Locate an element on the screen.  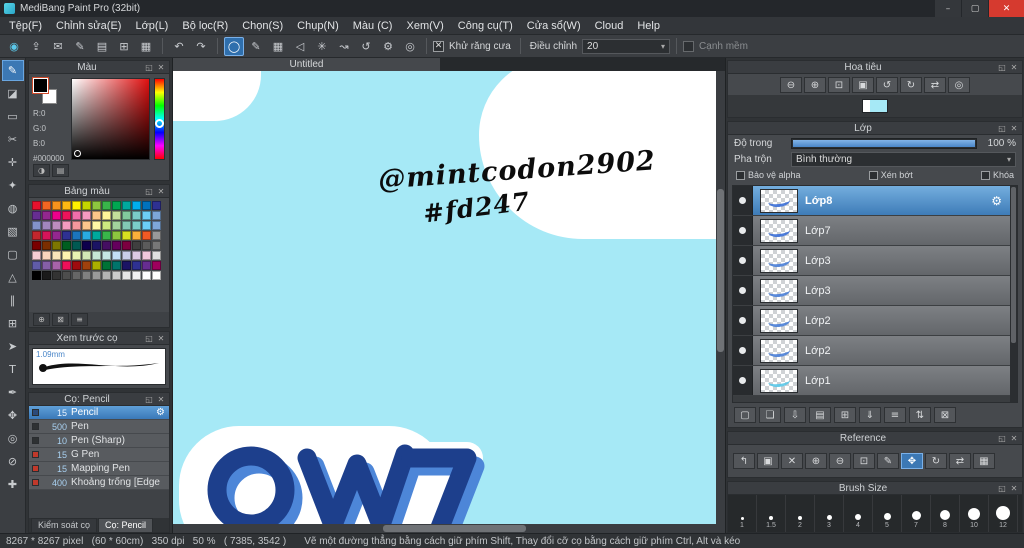
brush-row-Pen: 500 Pen is located at coordinates (99, 427).